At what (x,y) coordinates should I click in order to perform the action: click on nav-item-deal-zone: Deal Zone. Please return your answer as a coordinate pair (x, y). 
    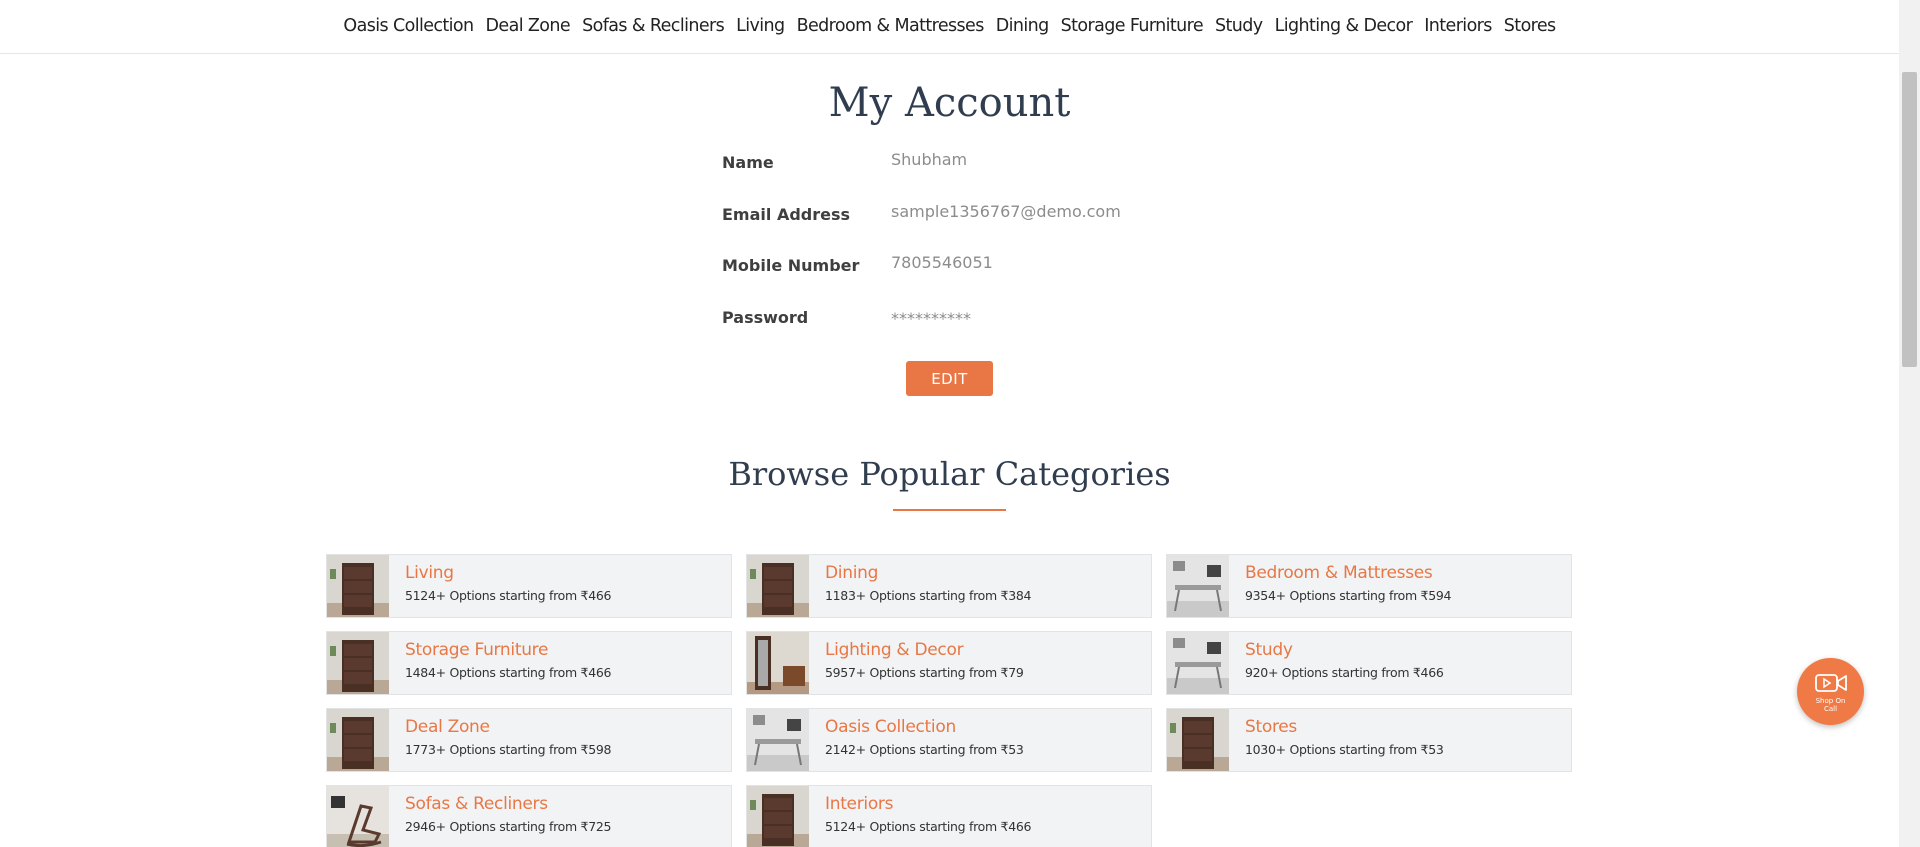
    Looking at the image, I should click on (528, 26).